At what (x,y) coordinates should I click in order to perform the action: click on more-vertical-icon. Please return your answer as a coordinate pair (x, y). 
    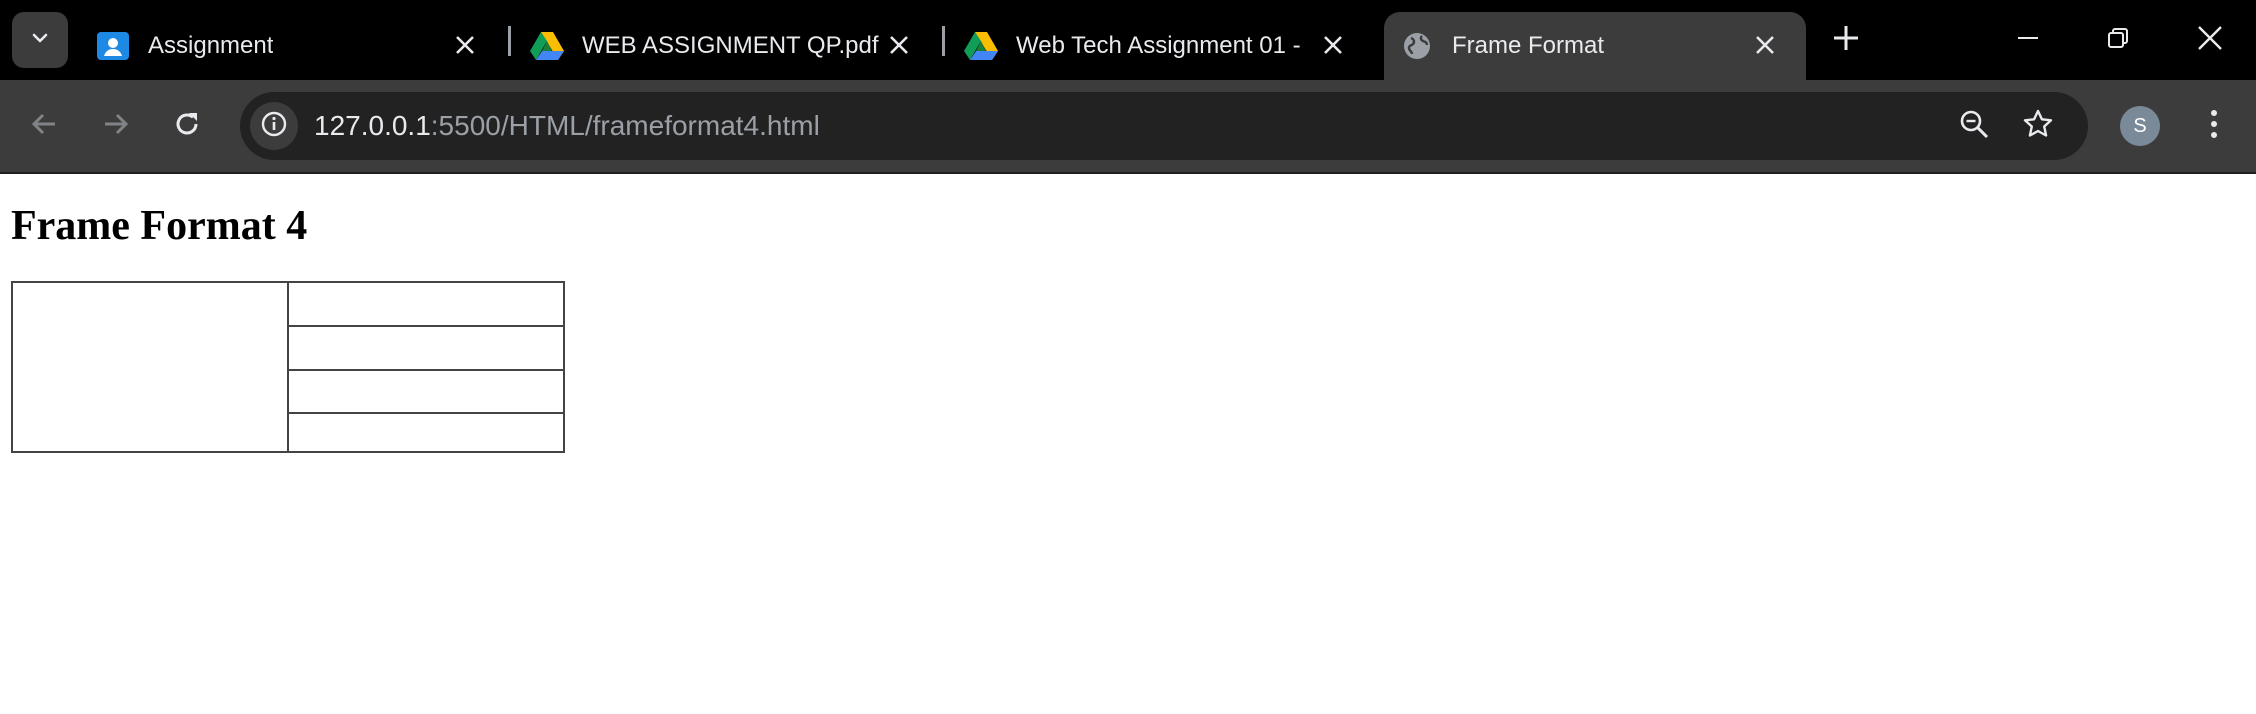
    Looking at the image, I should click on (2214, 126).